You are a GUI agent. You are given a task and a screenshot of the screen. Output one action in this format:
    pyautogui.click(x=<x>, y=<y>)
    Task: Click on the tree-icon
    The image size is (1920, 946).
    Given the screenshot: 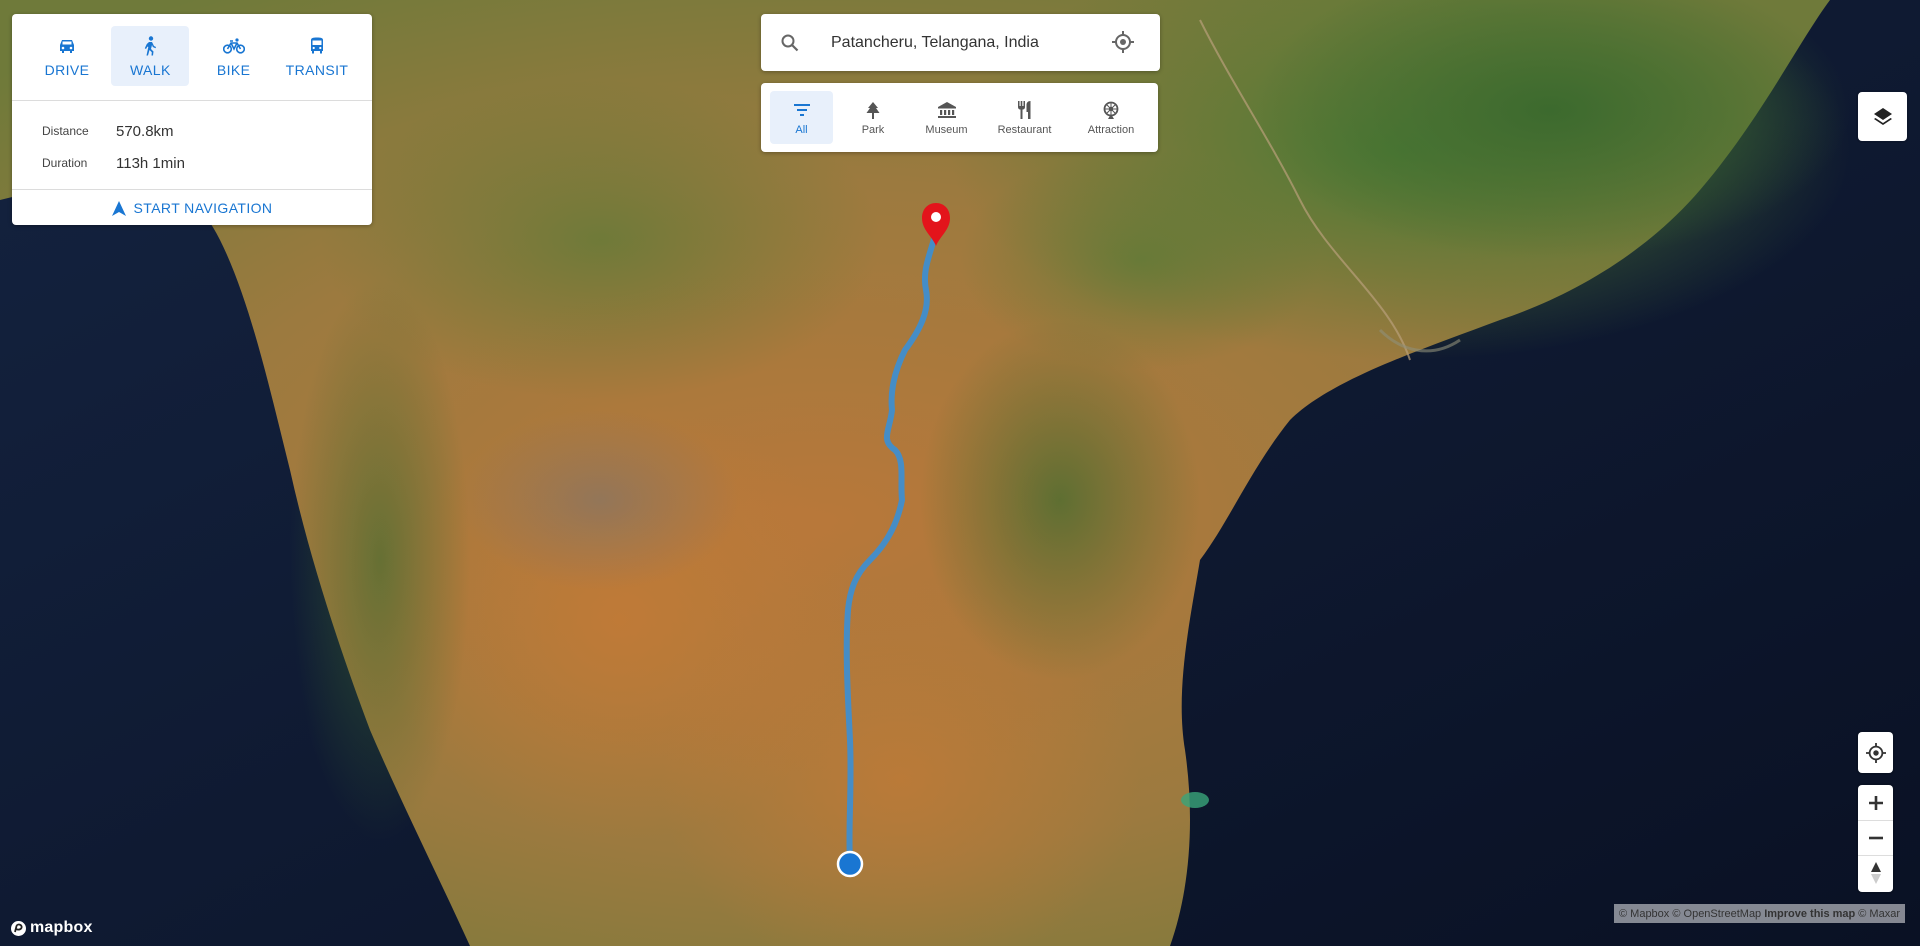 What is the action you would take?
    pyautogui.click(x=873, y=110)
    